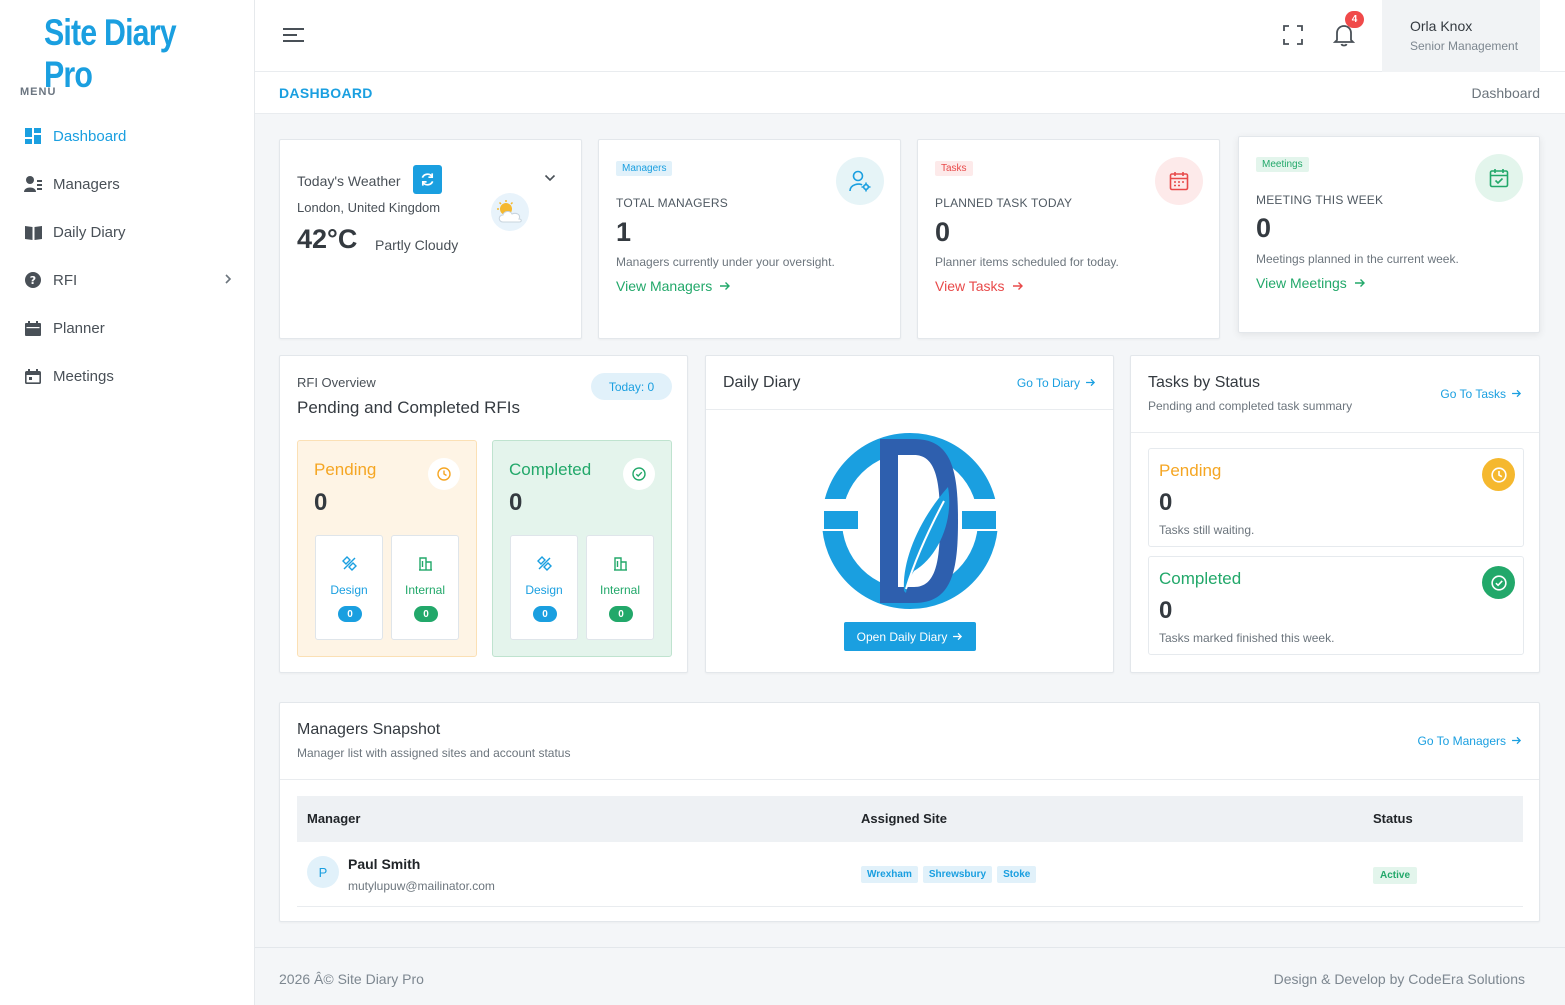 Image resolution: width=1565 pixels, height=1005 pixels. What do you see at coordinates (321, 502) in the screenshot?
I see `rfi-pending-value: 0` at bounding box center [321, 502].